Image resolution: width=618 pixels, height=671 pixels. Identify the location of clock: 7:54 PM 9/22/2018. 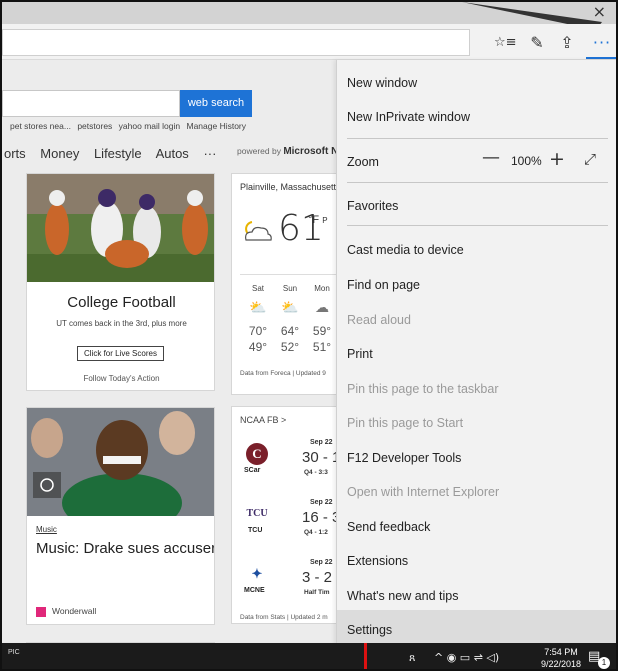
(561, 657).